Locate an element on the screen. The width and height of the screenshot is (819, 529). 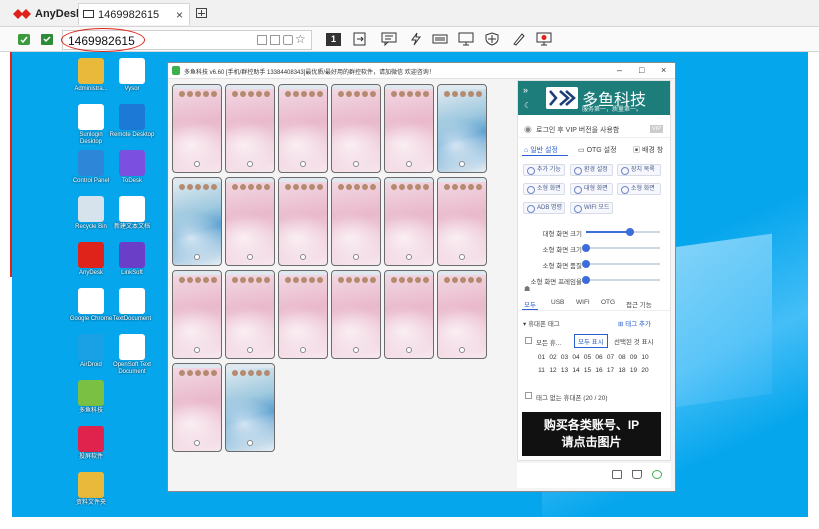
close-button: × is located at coordinates (663, 70).